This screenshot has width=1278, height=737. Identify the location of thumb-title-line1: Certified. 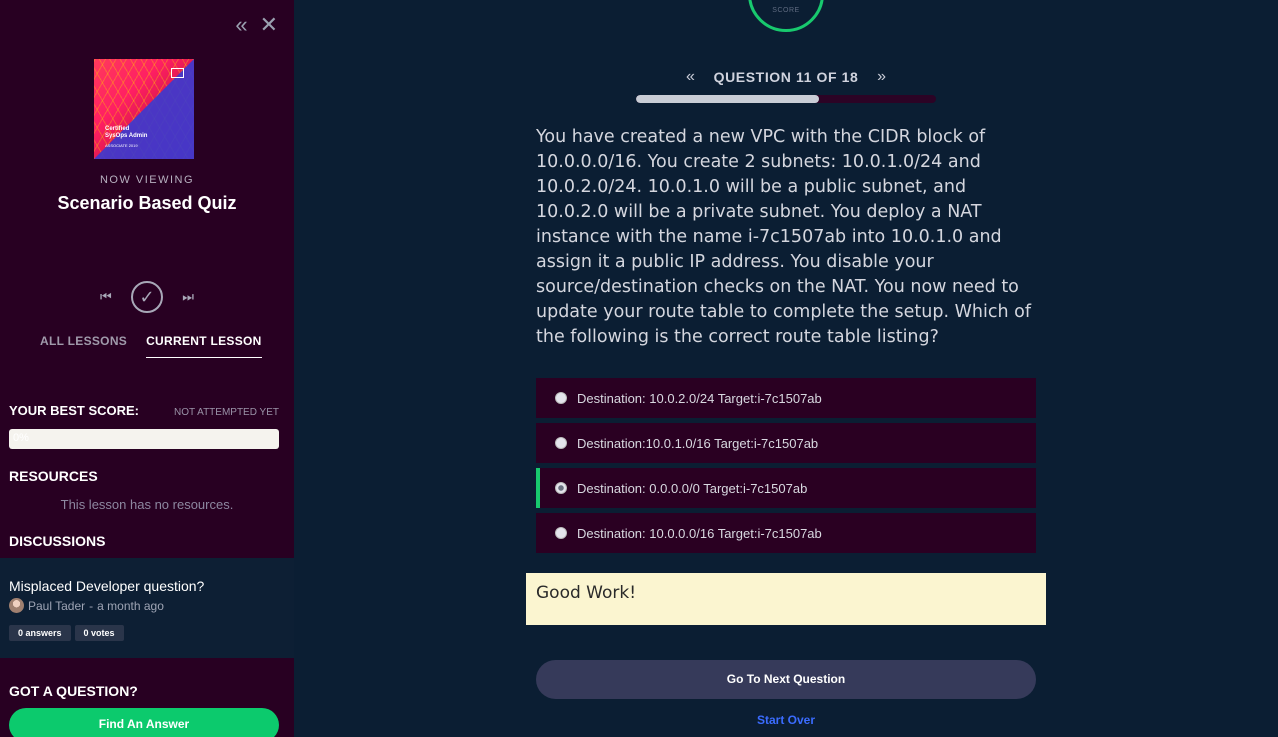
(117, 129).